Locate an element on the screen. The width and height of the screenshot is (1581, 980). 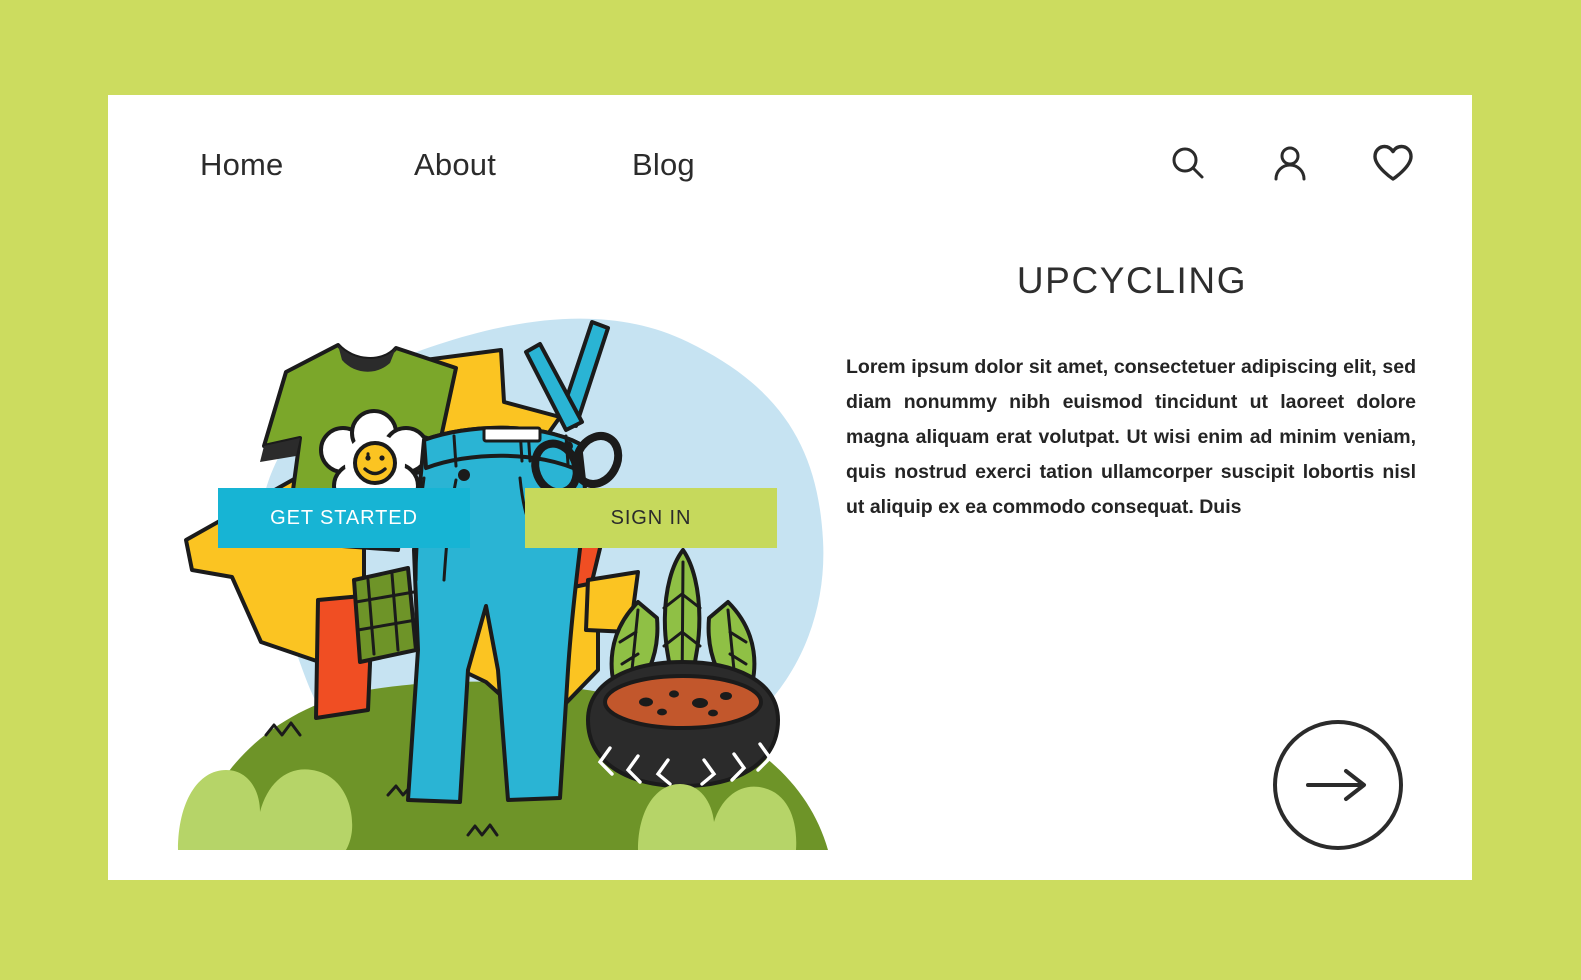
nav-link-blog: Blog is located at coordinates (663, 165).